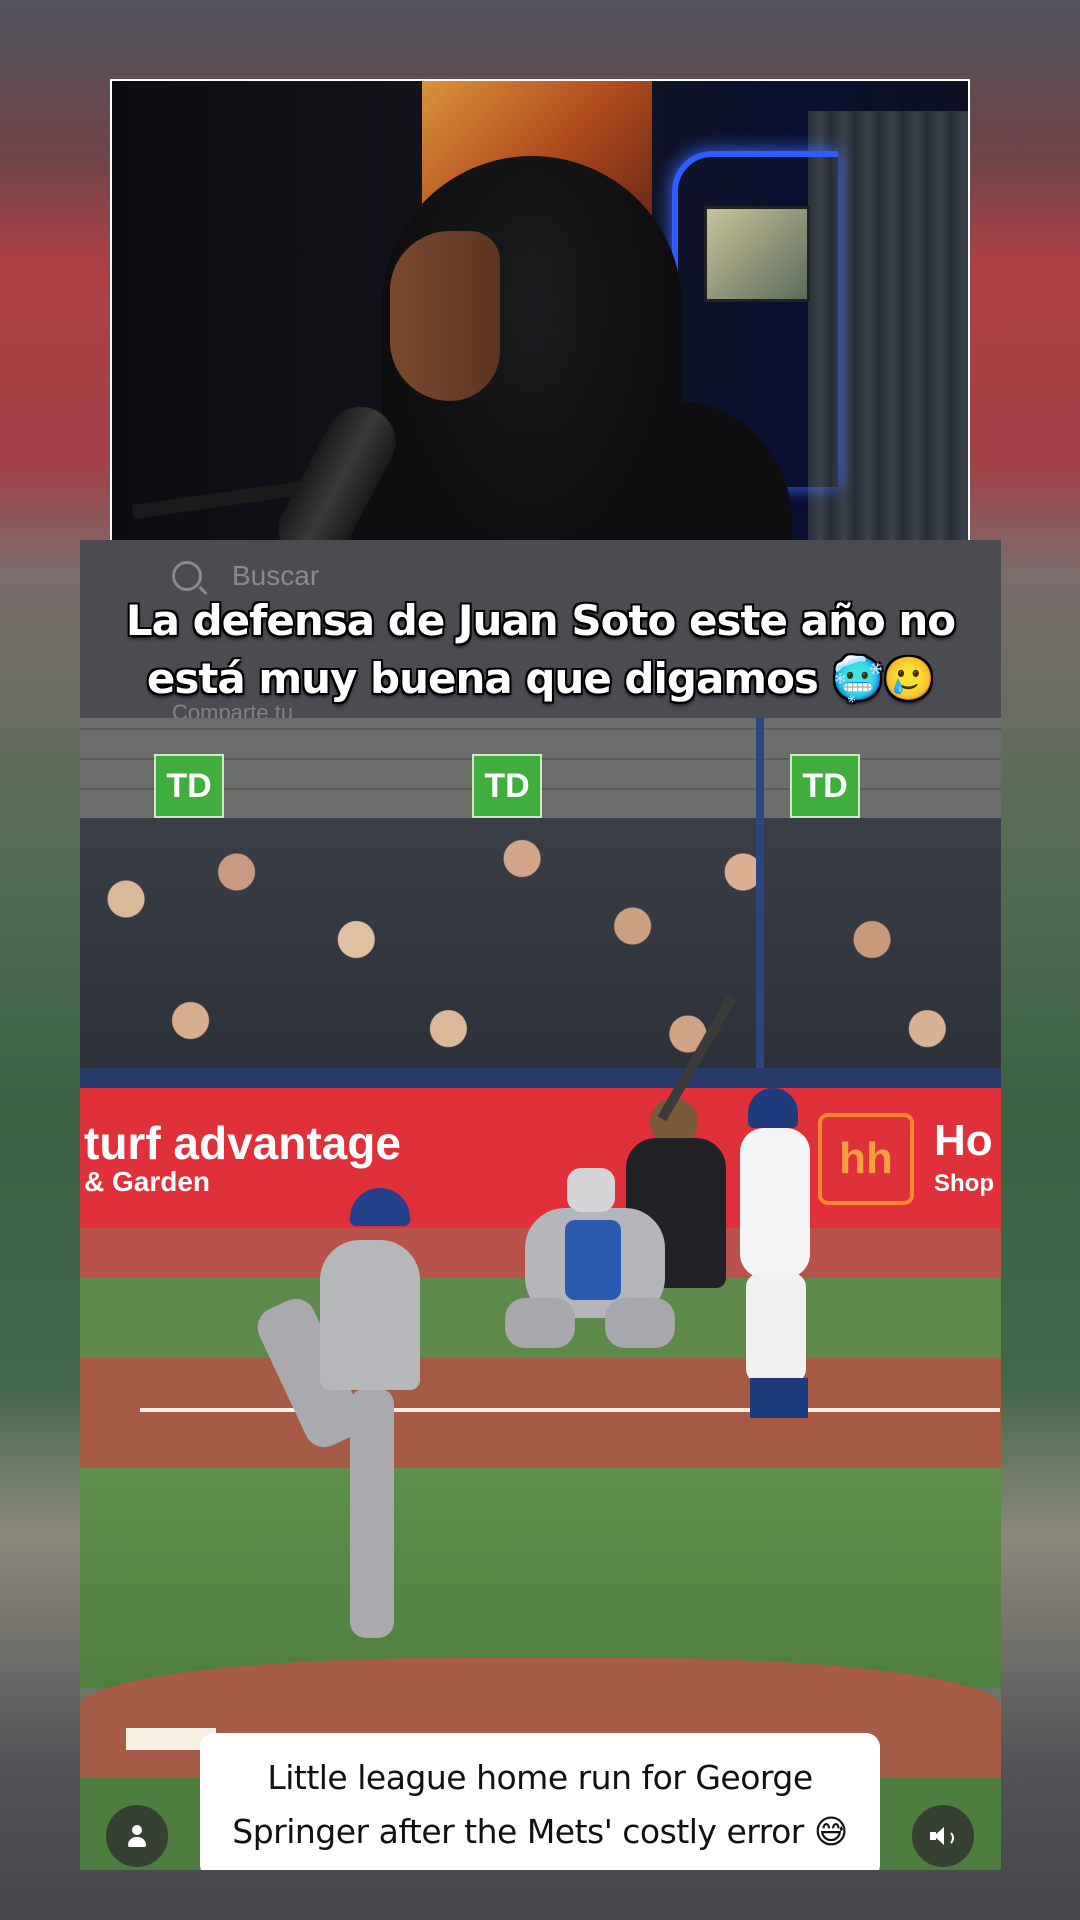  I want to click on crowd, so click(540, 953).